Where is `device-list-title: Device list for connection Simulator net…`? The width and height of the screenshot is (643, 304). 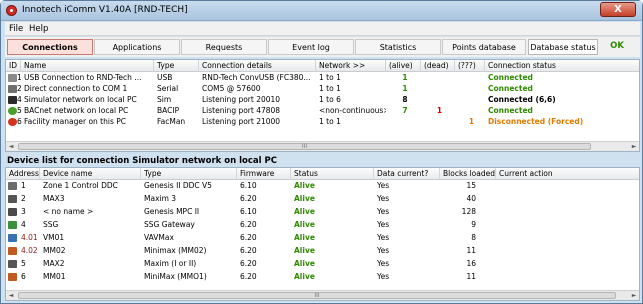
device-list-title: Device list for connection Simulator net… is located at coordinates (142, 161).